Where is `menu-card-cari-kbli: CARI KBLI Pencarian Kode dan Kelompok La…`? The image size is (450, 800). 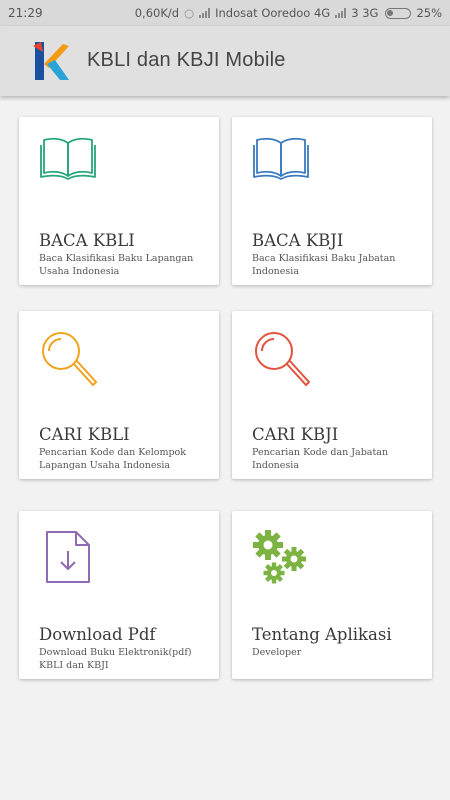
menu-card-cari-kbli: CARI KBLI Pencarian Kode dan Kelompok La… is located at coordinates (119, 395).